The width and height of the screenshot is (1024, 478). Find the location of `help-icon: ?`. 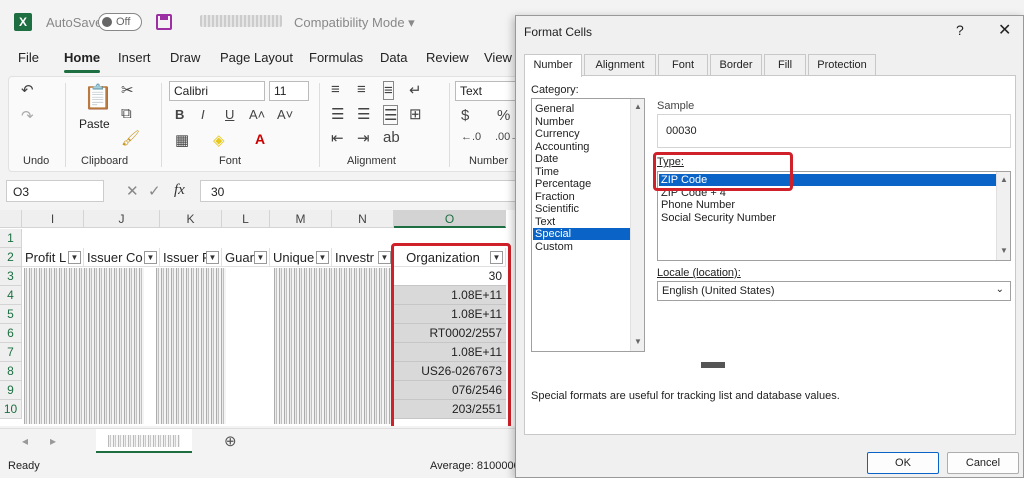

help-icon: ? is located at coordinates (960, 30).